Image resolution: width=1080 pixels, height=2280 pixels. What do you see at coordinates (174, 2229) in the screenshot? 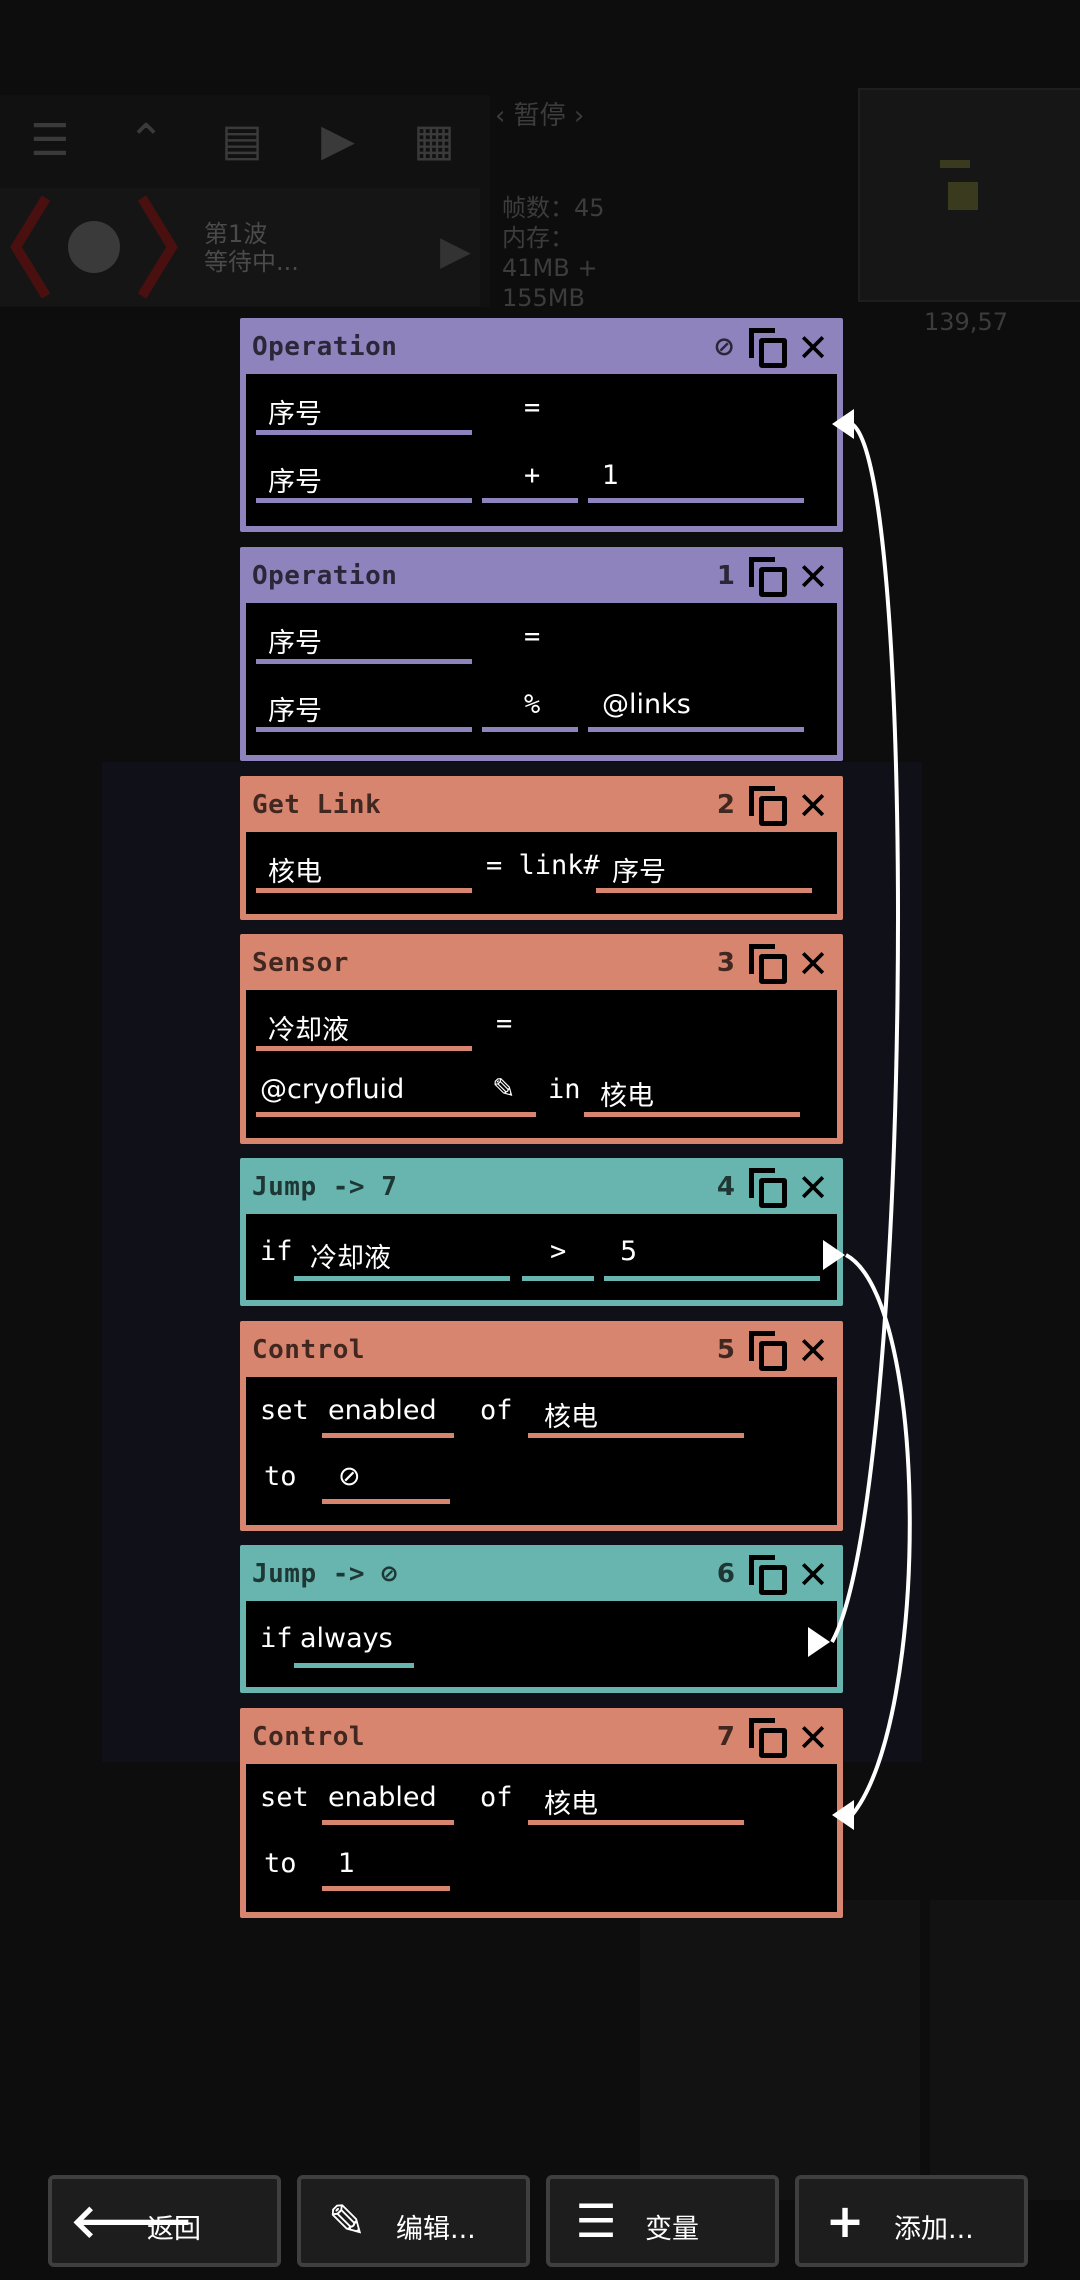
I see `back-label: 返回` at bounding box center [174, 2229].